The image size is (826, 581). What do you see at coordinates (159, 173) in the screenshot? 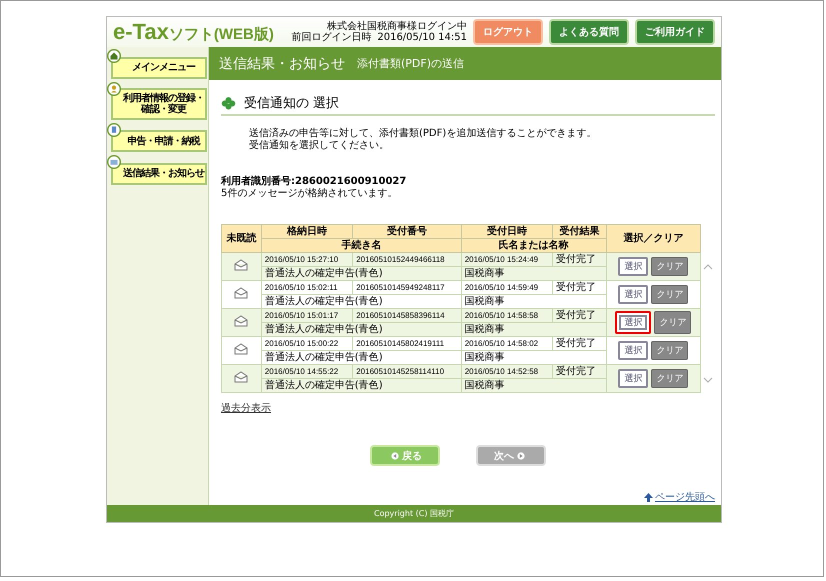
I see `sidebar-menu-item: 送信結果・お知らせ` at bounding box center [159, 173].